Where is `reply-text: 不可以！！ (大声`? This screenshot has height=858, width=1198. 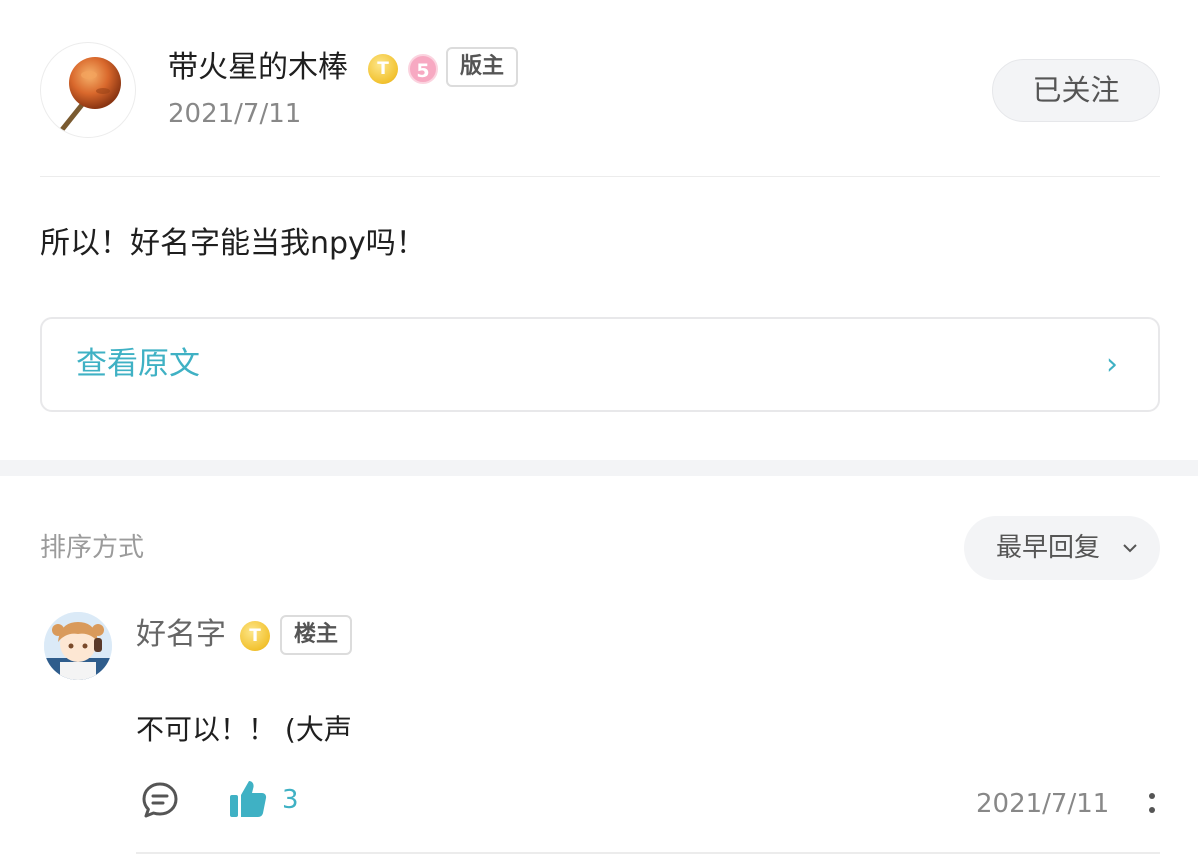
reply-text: 不可以！！ (大声 is located at coordinates (244, 729).